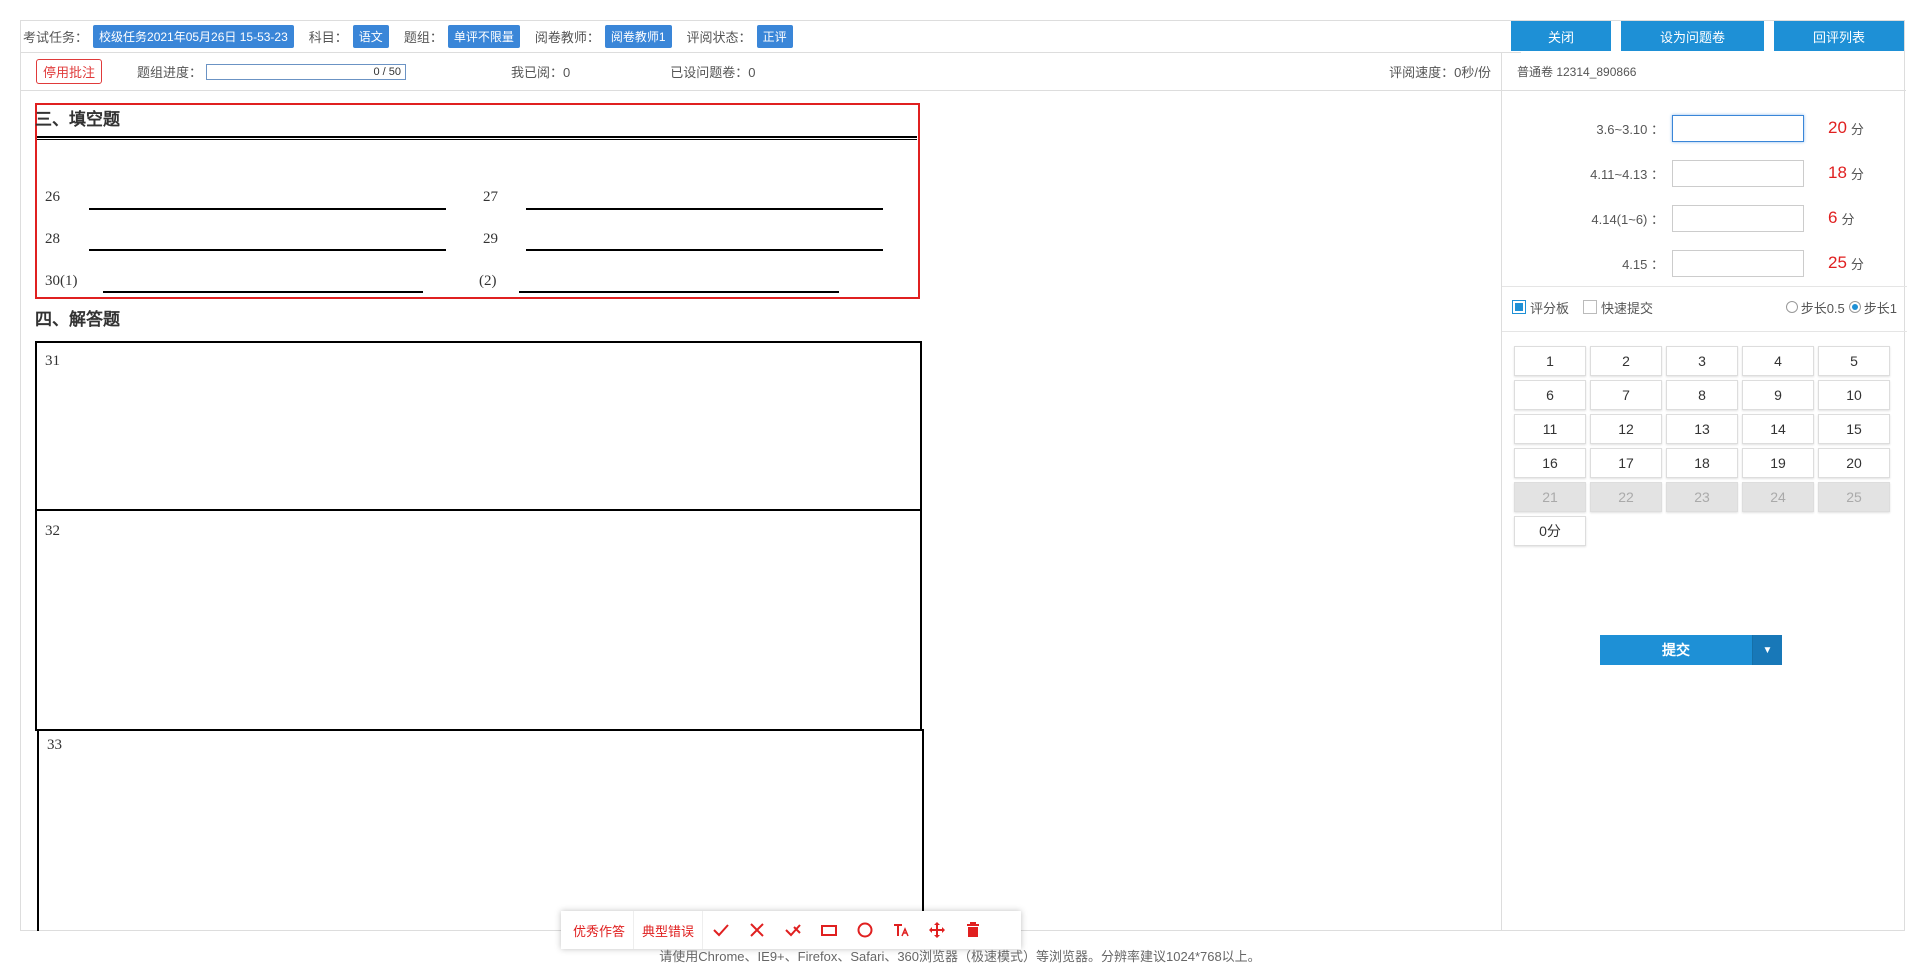  What do you see at coordinates (1702, 463) in the screenshot?
I see `score-key: 18` at bounding box center [1702, 463].